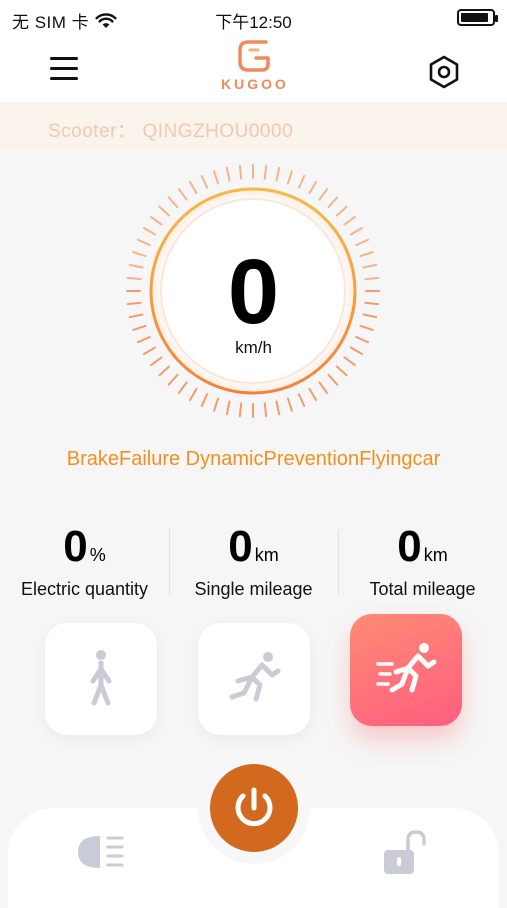 This screenshot has height=908, width=507. What do you see at coordinates (422, 589) in the screenshot?
I see `stat-label: Total mileage` at bounding box center [422, 589].